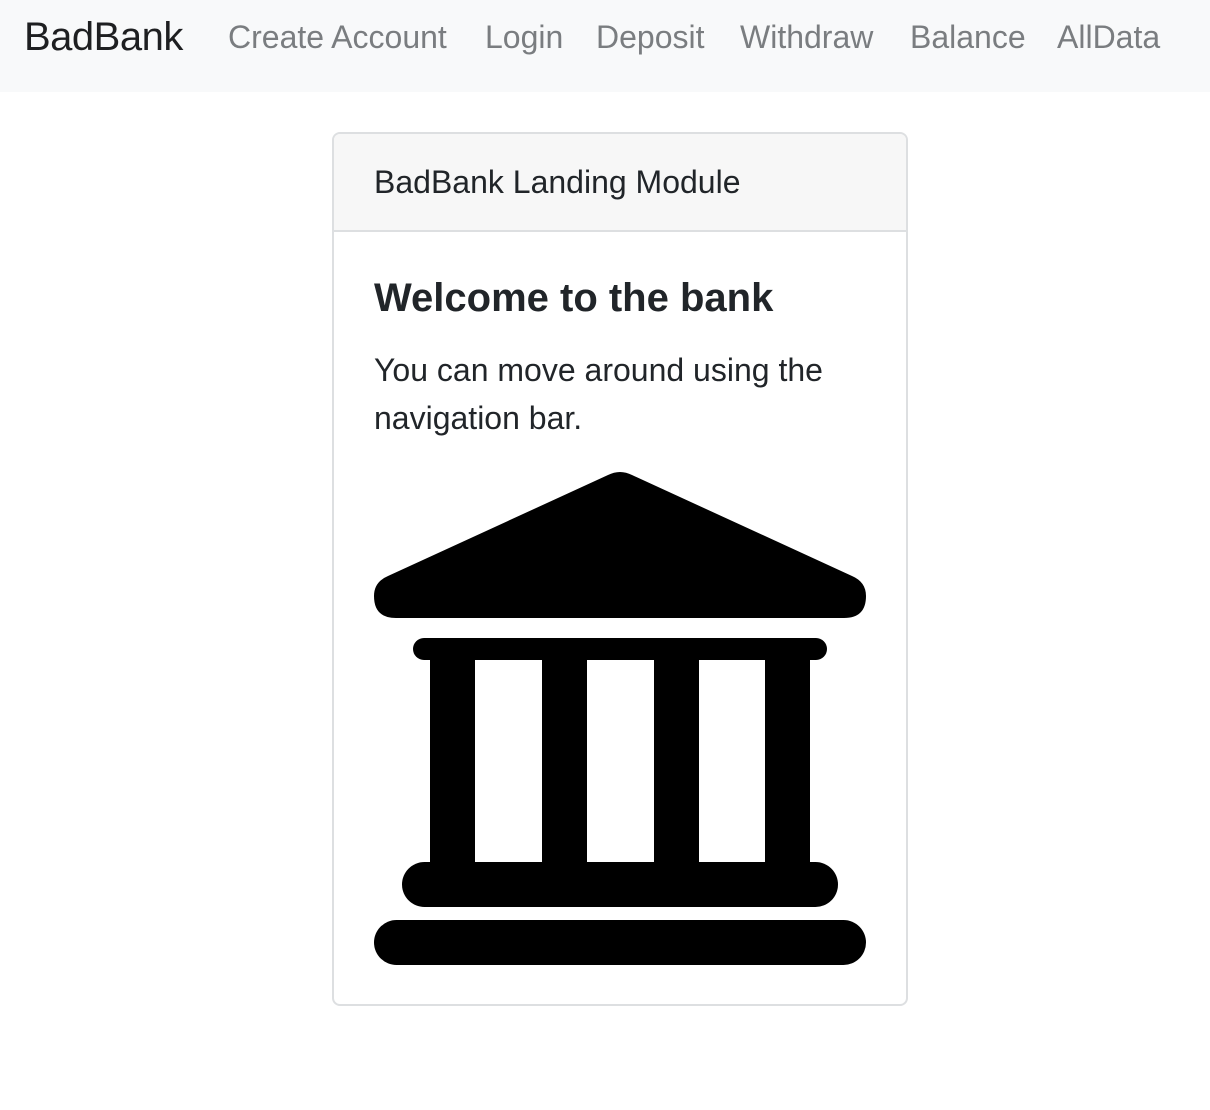 The width and height of the screenshot is (1210, 1110). What do you see at coordinates (337, 37) in the screenshot?
I see `nav-link-create-account: Create Account` at bounding box center [337, 37].